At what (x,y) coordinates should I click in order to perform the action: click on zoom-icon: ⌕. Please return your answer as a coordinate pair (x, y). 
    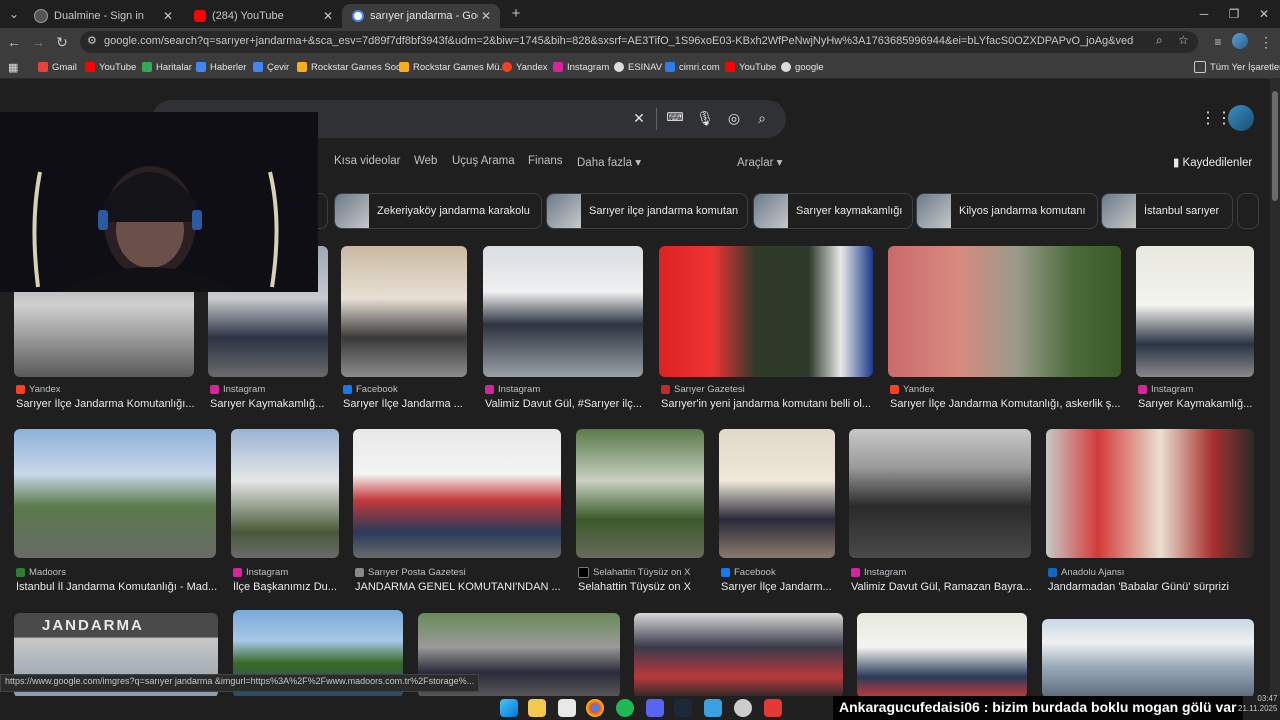
    Looking at the image, I should click on (1159, 40).